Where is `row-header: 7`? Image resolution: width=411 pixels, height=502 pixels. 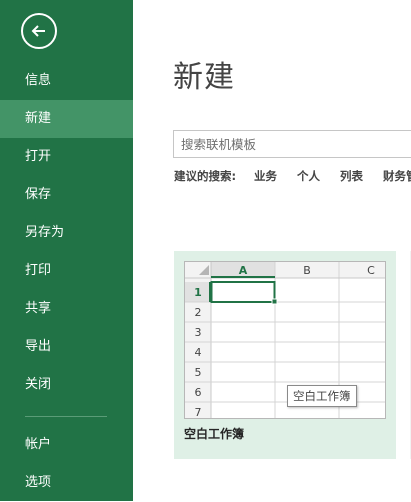
row-header: 7 is located at coordinates (198, 412).